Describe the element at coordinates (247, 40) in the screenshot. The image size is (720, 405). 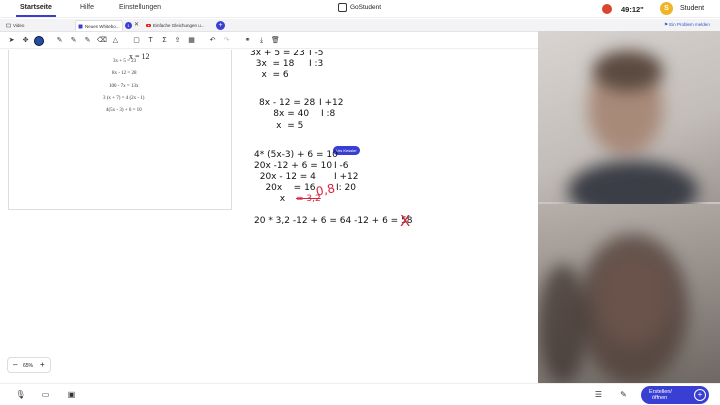
I see `link-icon: ⚭` at that location.